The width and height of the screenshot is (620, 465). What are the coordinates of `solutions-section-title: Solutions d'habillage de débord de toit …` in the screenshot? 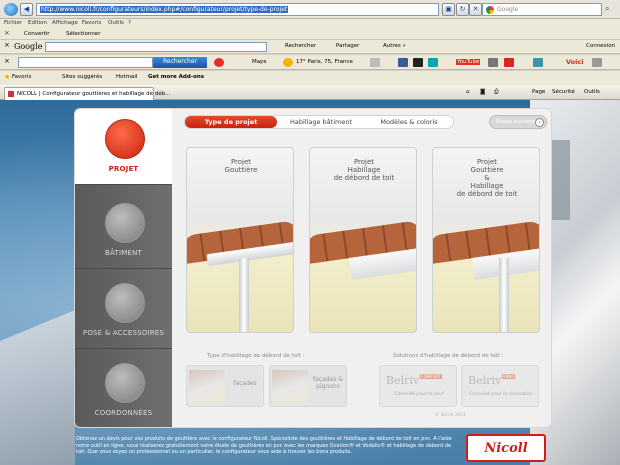 It's located at (448, 356).